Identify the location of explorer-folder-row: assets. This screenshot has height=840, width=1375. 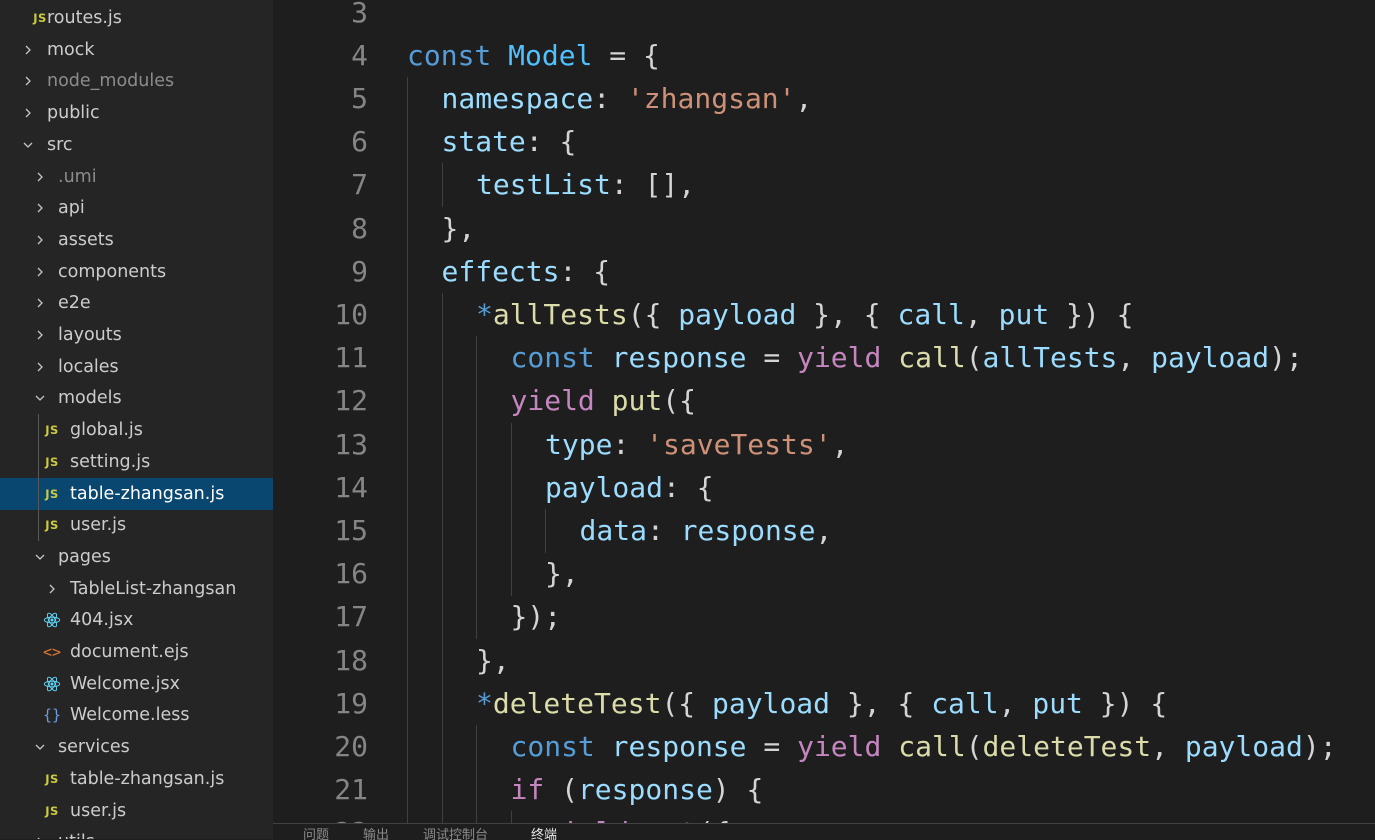
(136, 240).